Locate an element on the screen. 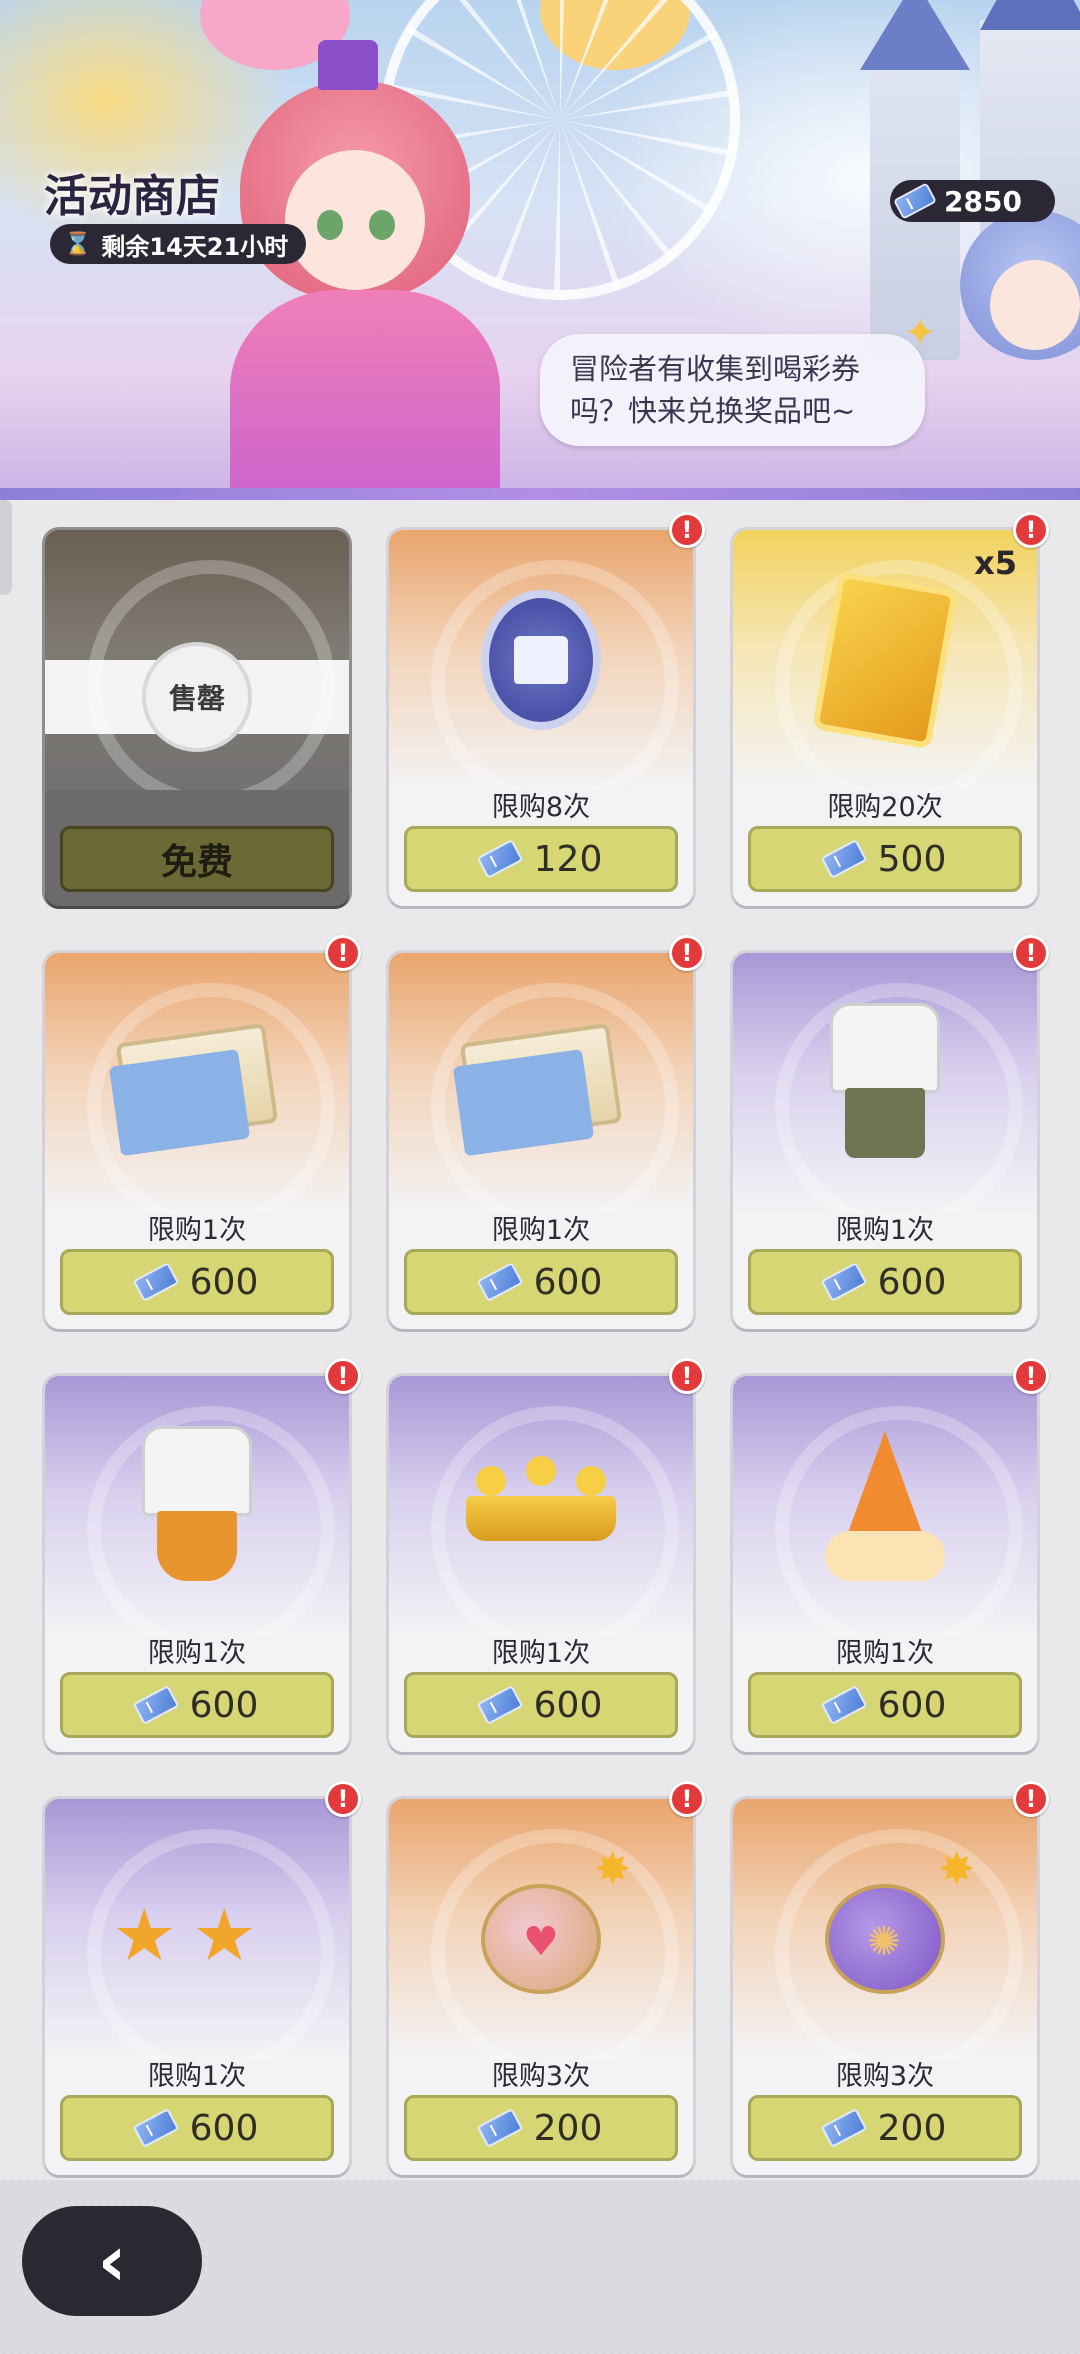  back-arrow-icon: ‹ is located at coordinates (112, 2261).